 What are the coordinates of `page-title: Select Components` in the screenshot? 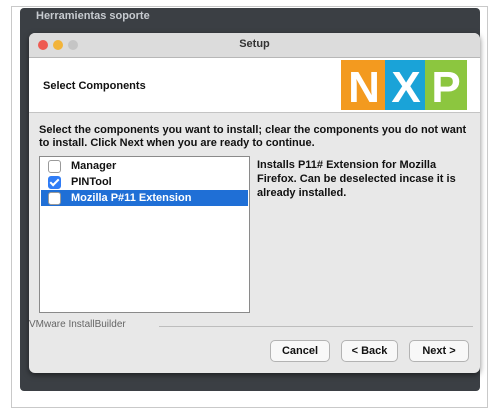 It's located at (94, 86).